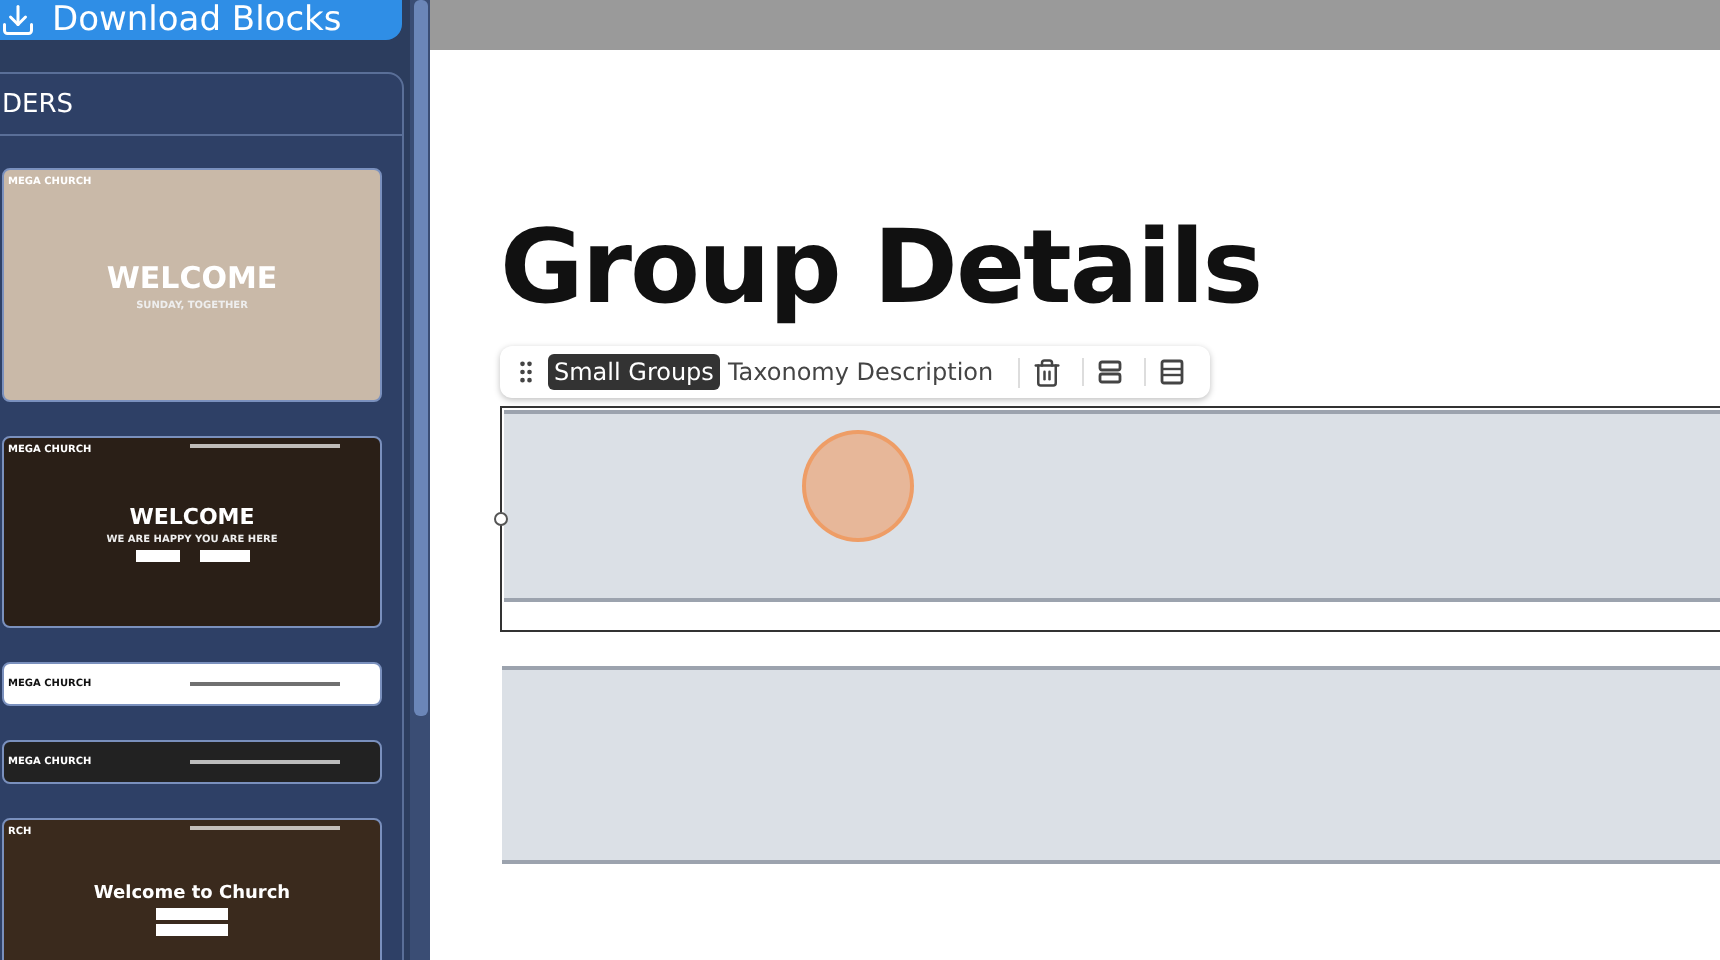  I want to click on section-title: DERS, so click(201, 105).